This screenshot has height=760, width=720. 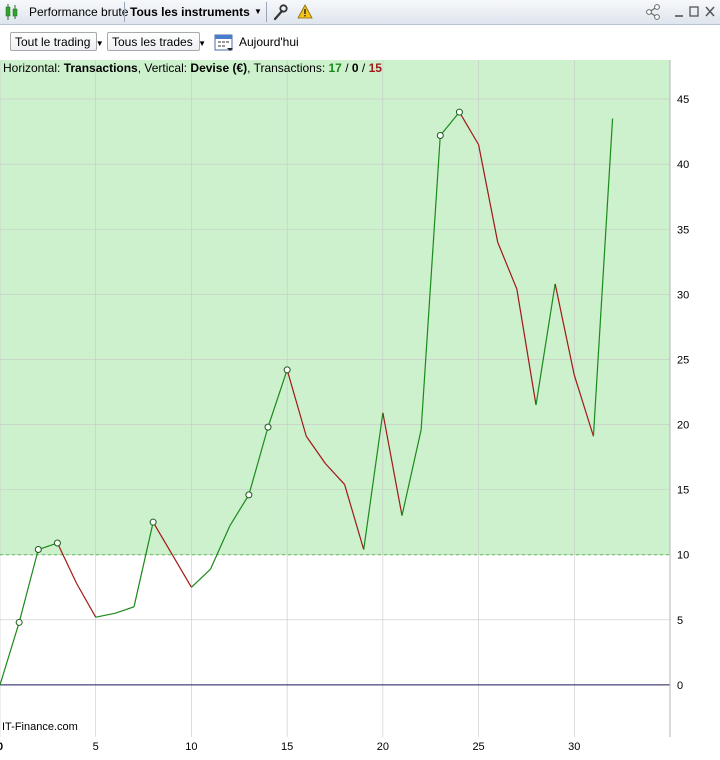 I want to click on trades-filter-dropdown: Tous les trades ▼, so click(x=156, y=41).